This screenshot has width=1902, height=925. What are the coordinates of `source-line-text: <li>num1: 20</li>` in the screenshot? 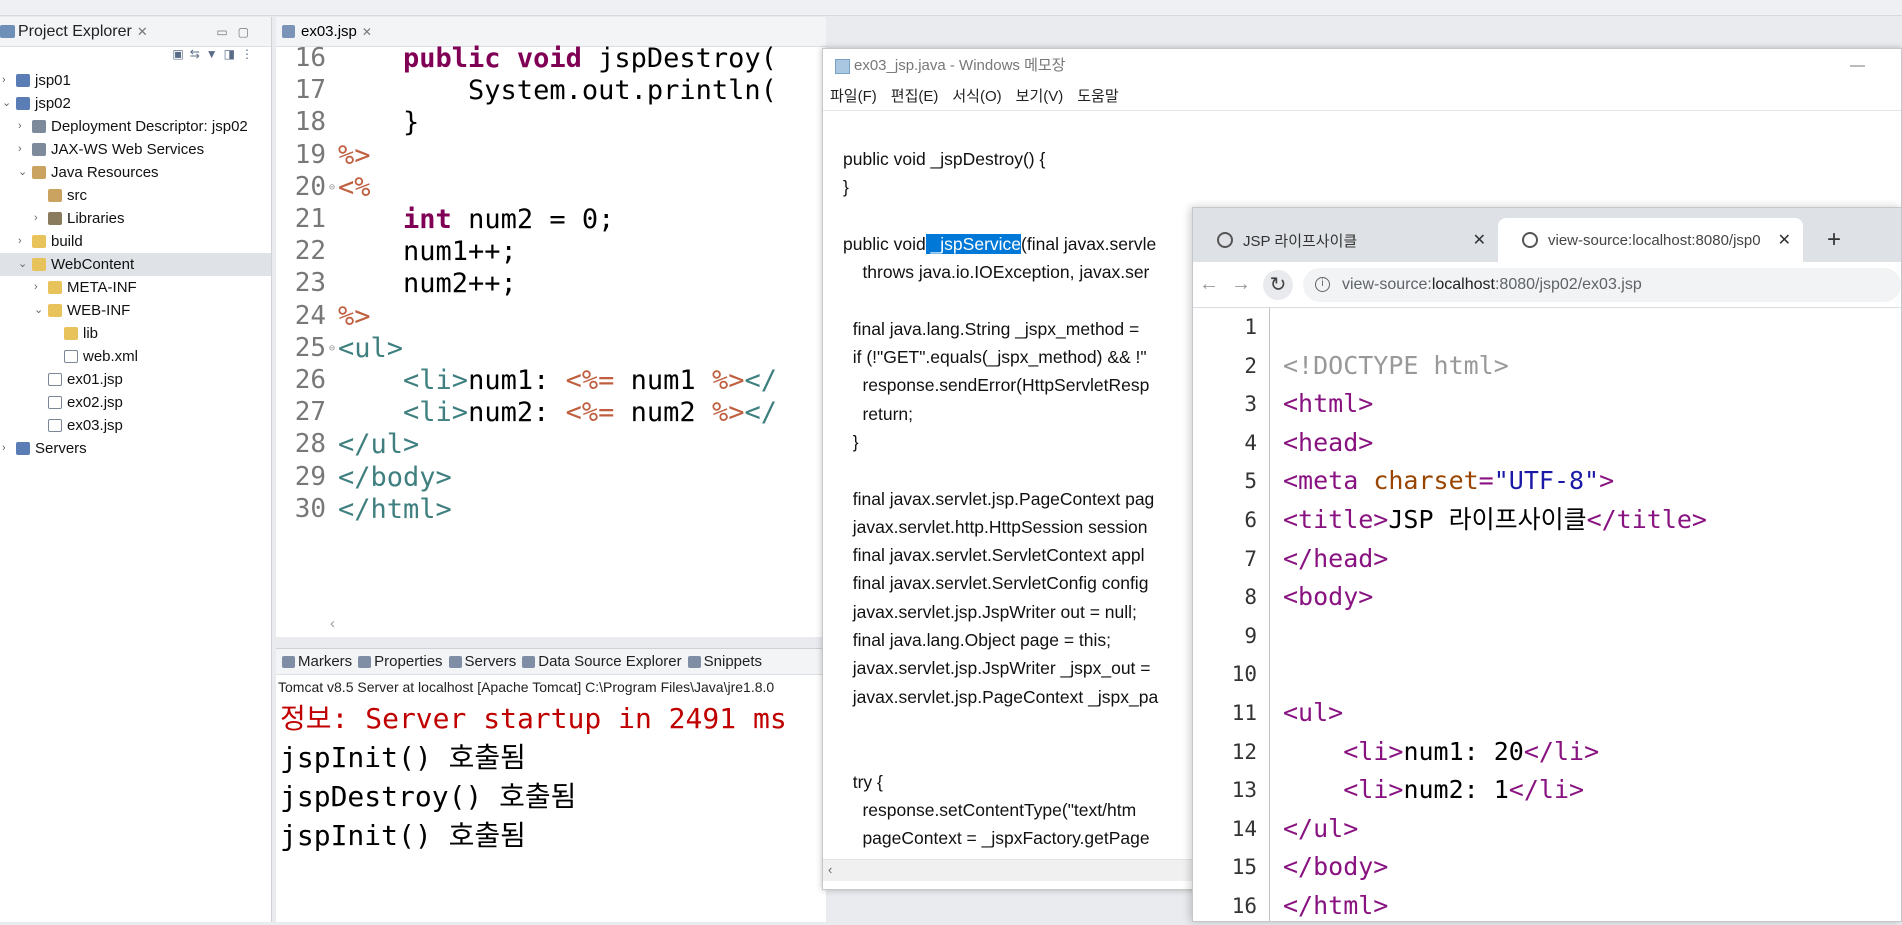 It's located at (1471, 751).